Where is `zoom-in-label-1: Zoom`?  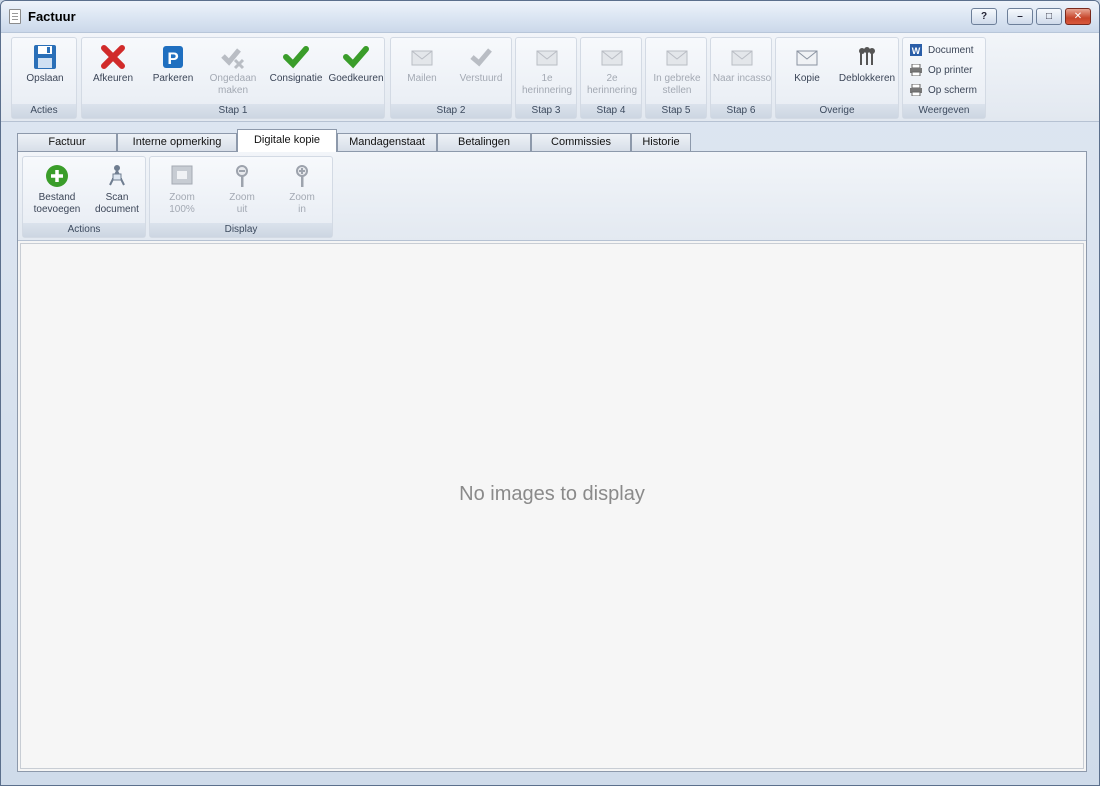
zoom-in-label-1: Zoom is located at coordinates (302, 197).